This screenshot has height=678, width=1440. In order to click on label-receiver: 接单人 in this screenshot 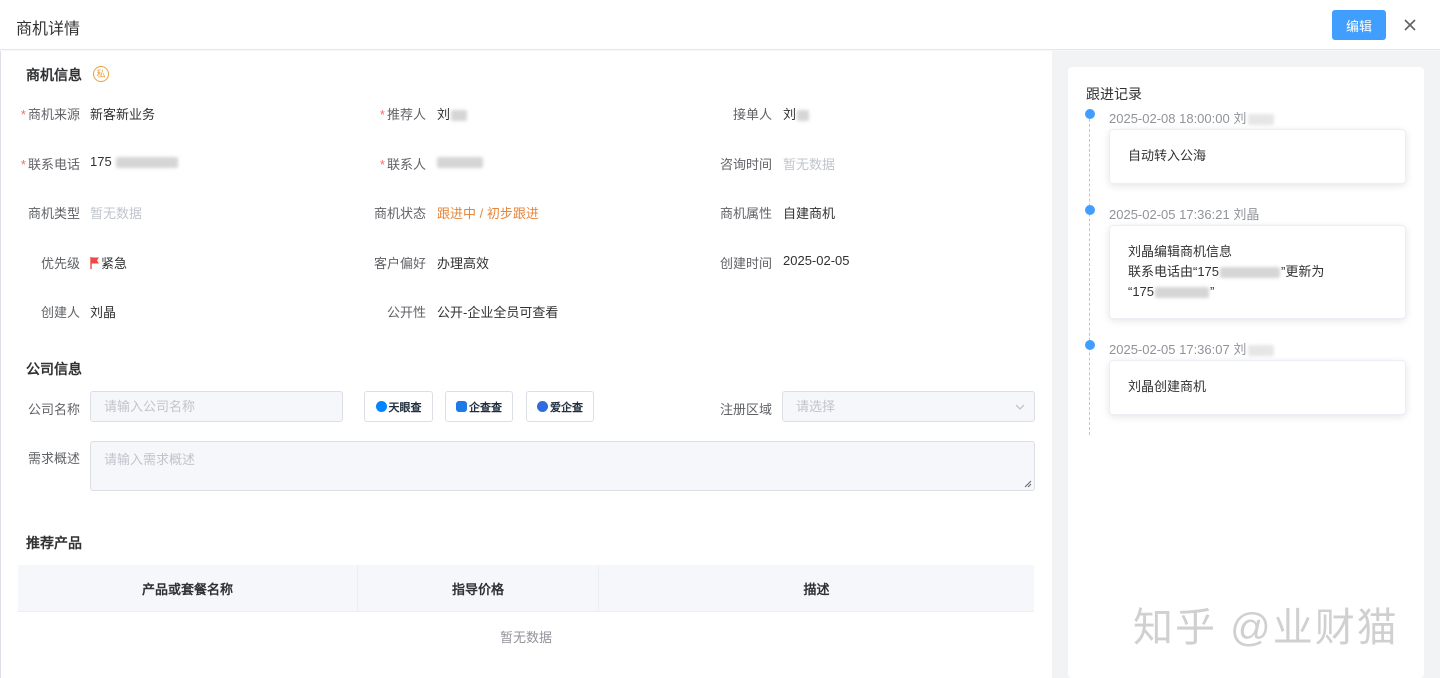, I will do `click(752, 114)`.